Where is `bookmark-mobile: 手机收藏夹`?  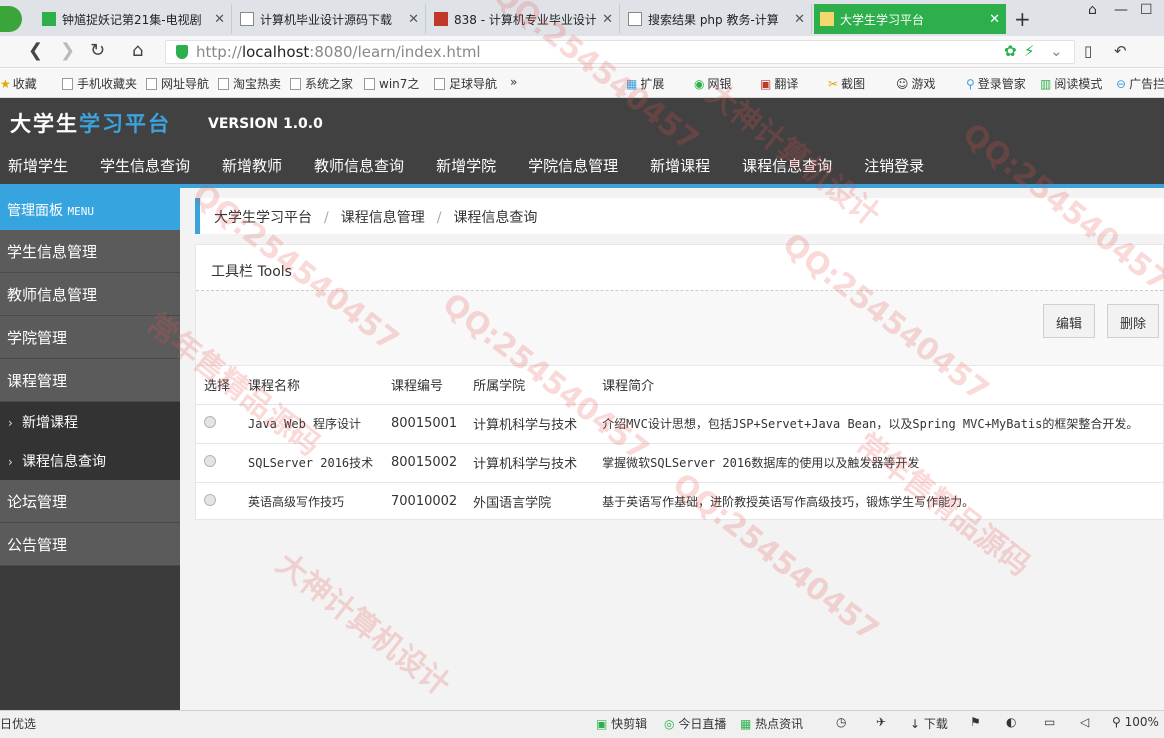 bookmark-mobile: 手机收藏夹 is located at coordinates (99, 83).